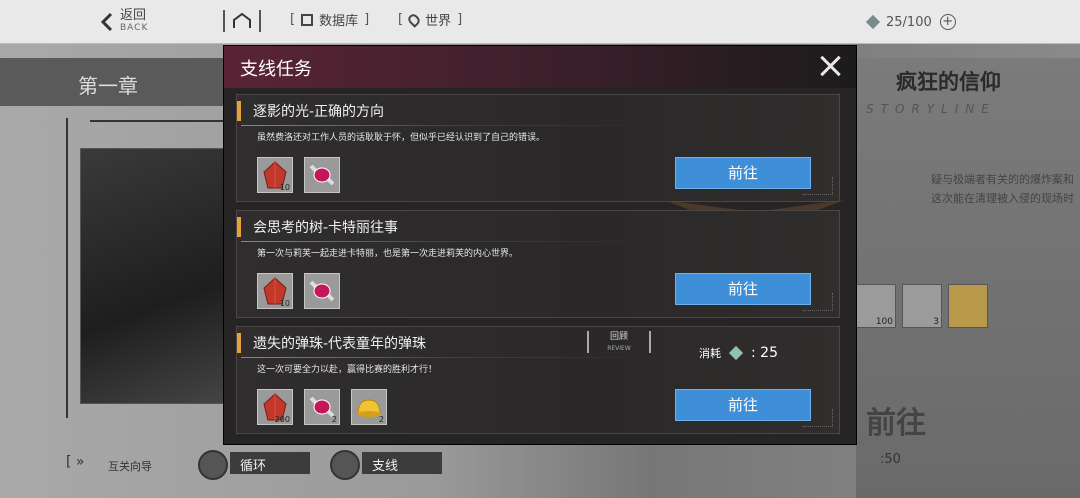  I want to click on bottom-bar: [ » 互关向导 循环 支线, so click(428, 469).